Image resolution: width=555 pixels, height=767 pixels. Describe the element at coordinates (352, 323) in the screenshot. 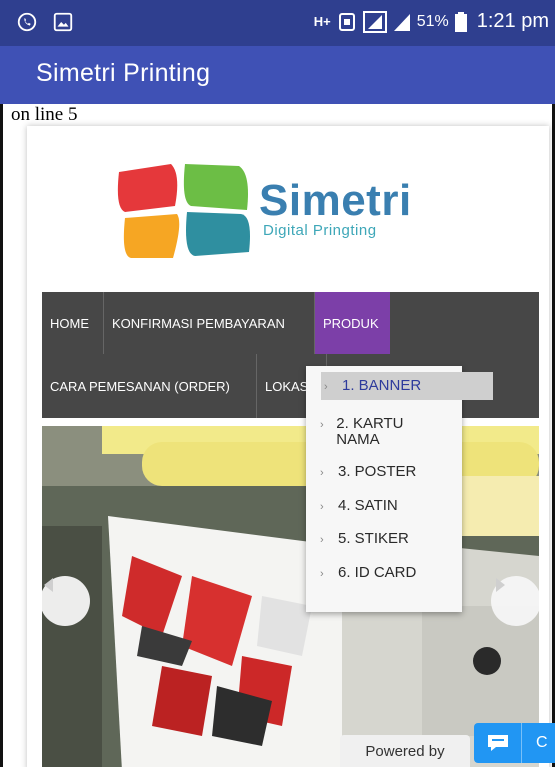

I see `nav-produk: PRODUK` at that location.